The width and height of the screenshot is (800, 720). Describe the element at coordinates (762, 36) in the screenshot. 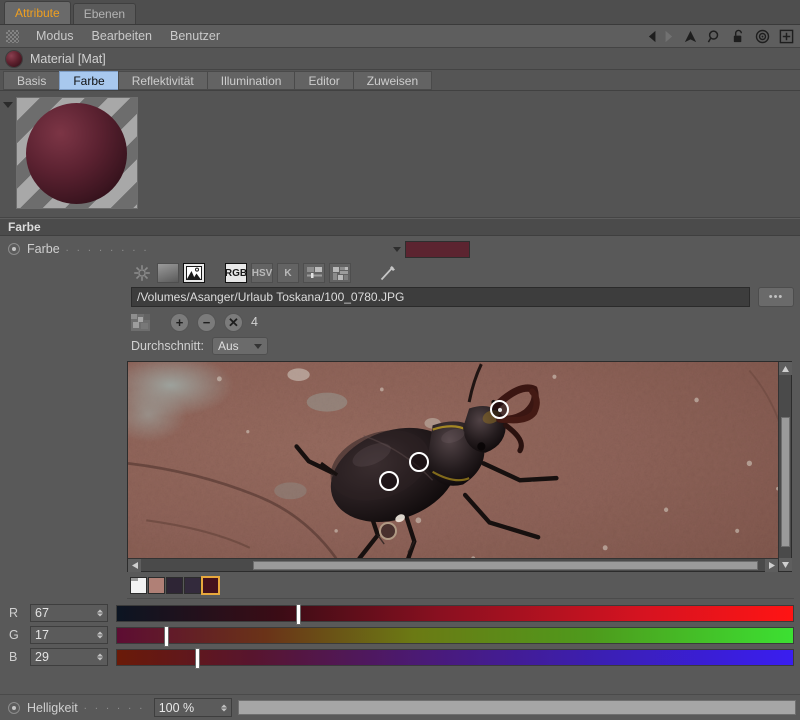

I see `target-icon` at that location.